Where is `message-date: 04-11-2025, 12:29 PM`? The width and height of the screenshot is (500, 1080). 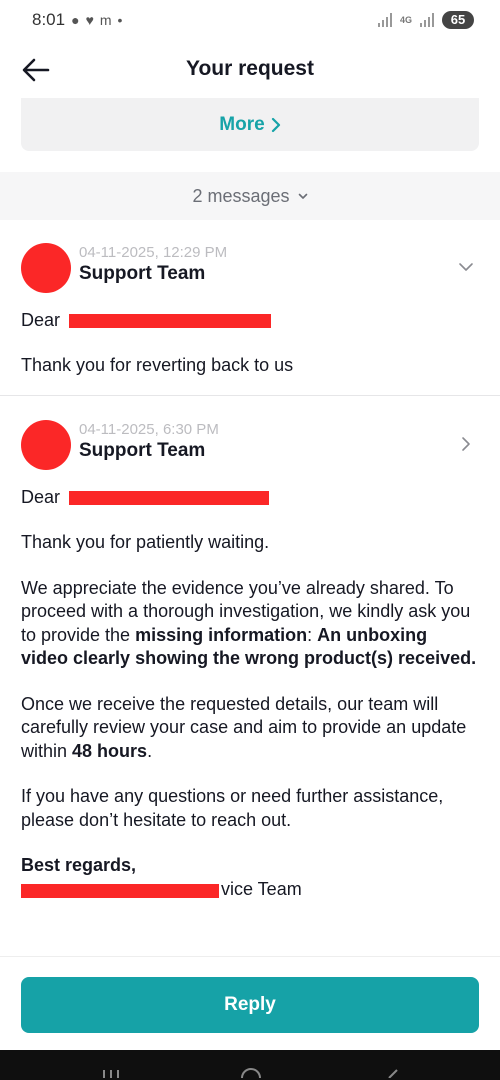
message-date: 04-11-2025, 12:29 PM is located at coordinates (153, 252).